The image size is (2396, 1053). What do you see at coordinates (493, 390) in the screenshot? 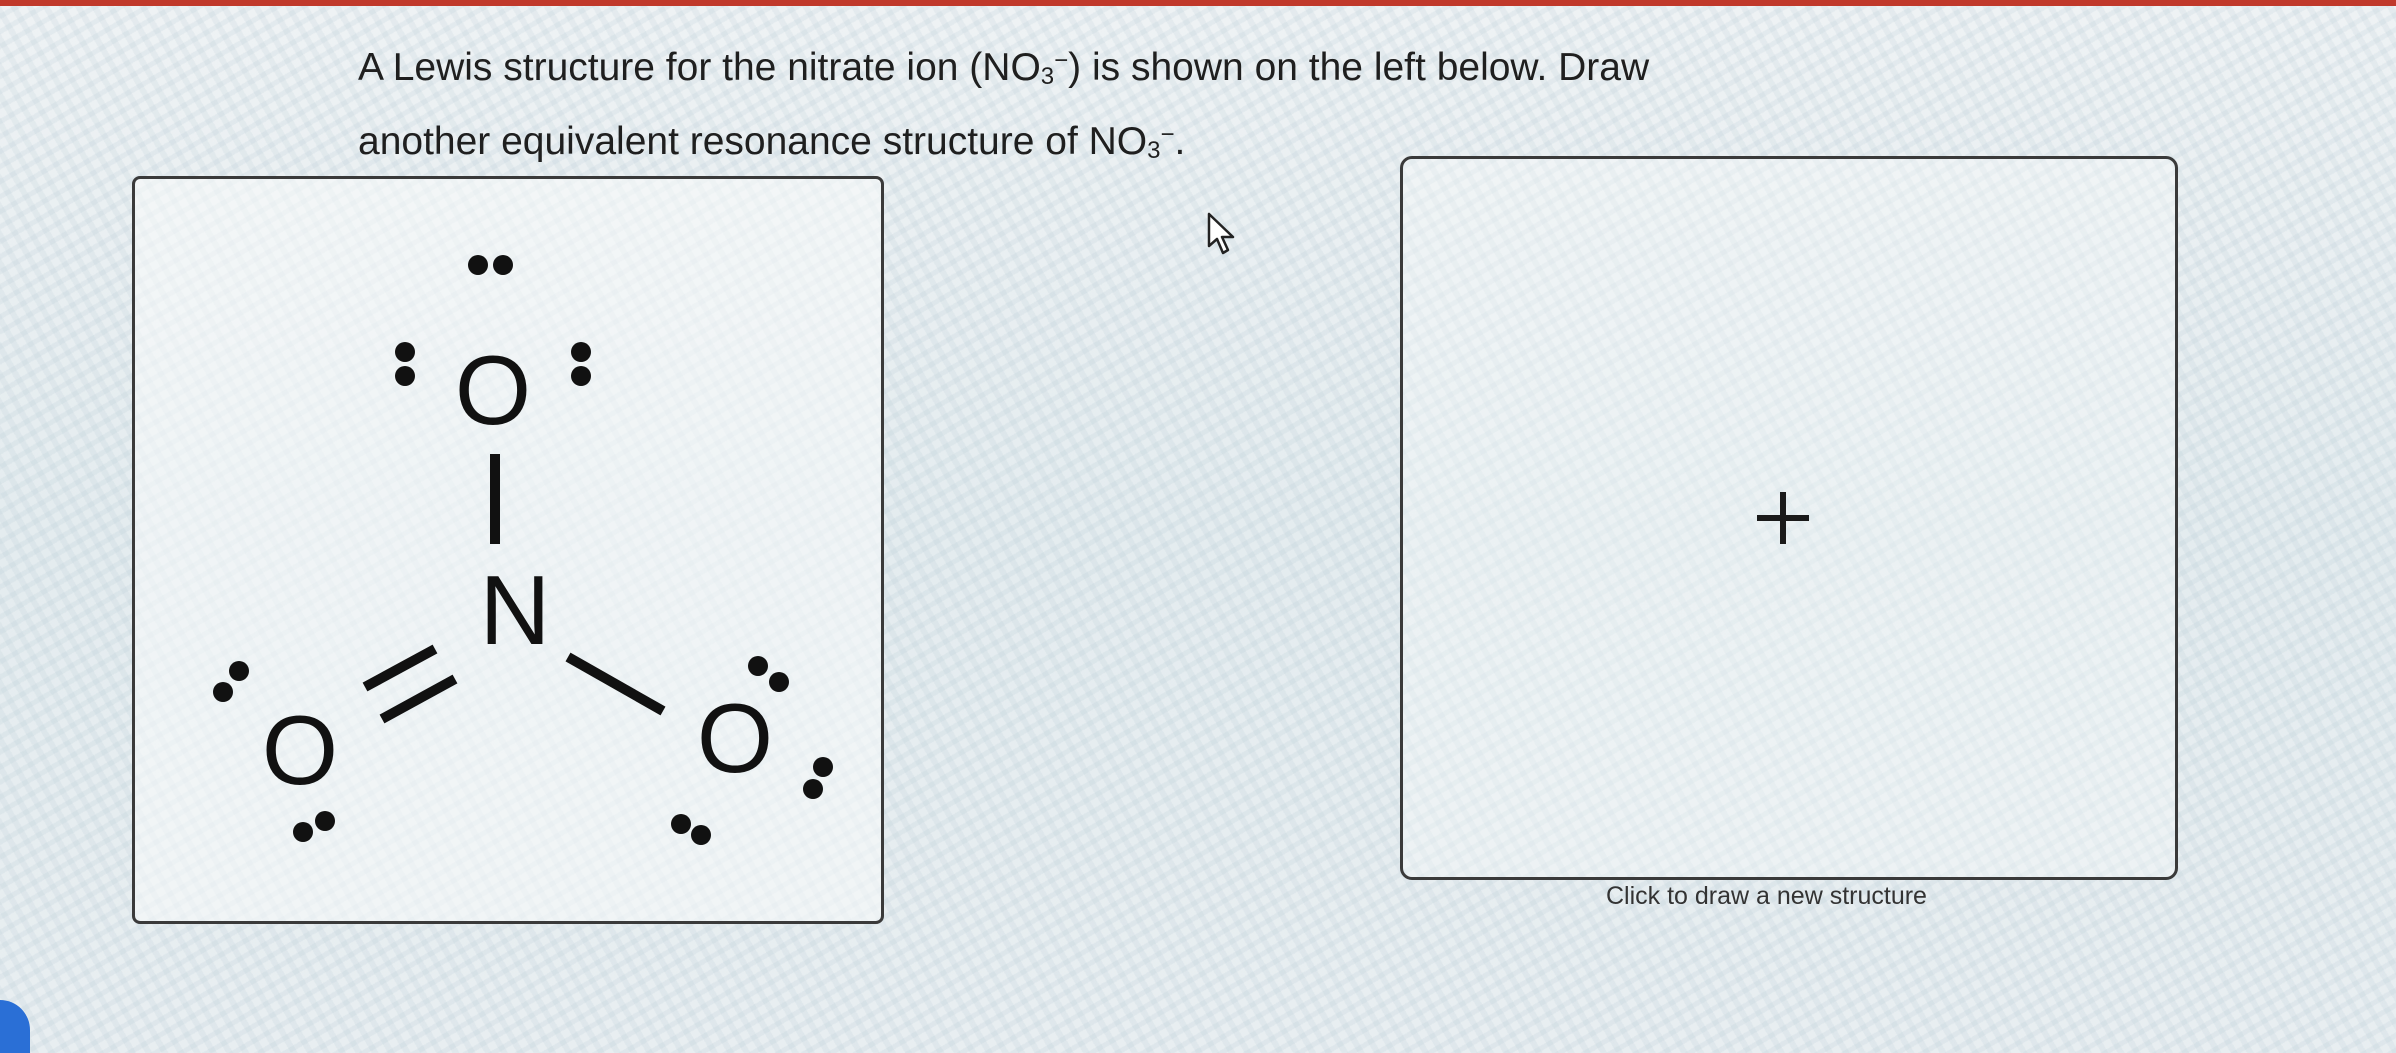
I see `atom-top-oxygen: O` at bounding box center [493, 390].